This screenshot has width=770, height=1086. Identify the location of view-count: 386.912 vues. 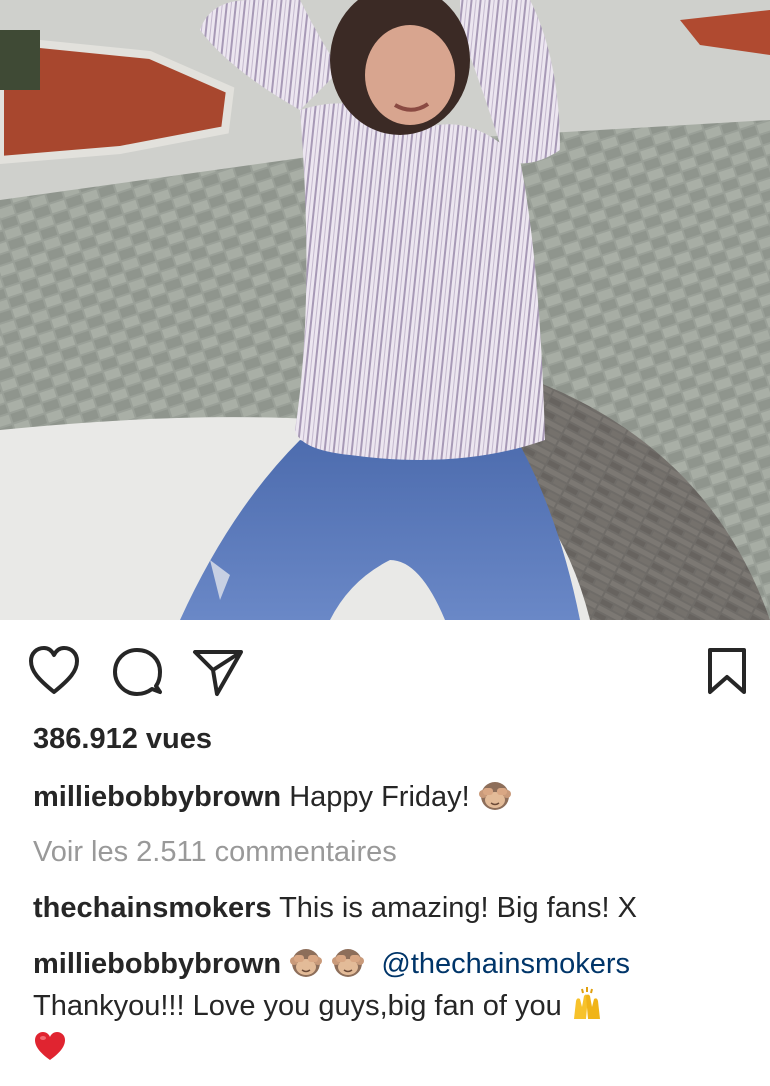
(122, 739).